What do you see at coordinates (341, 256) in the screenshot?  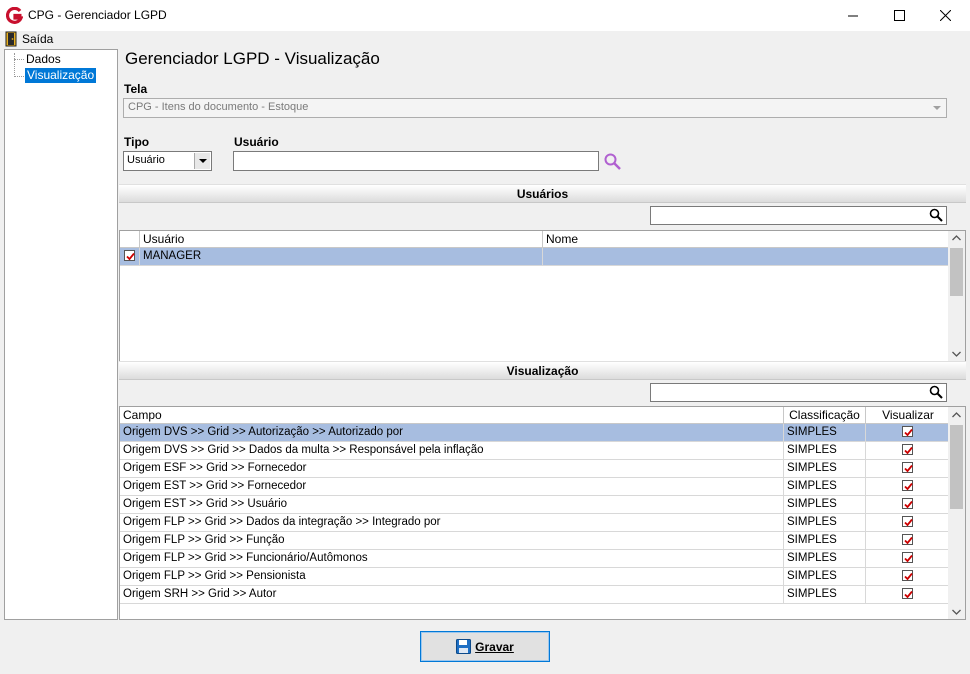 I see `cell-usuario: MANAGER` at bounding box center [341, 256].